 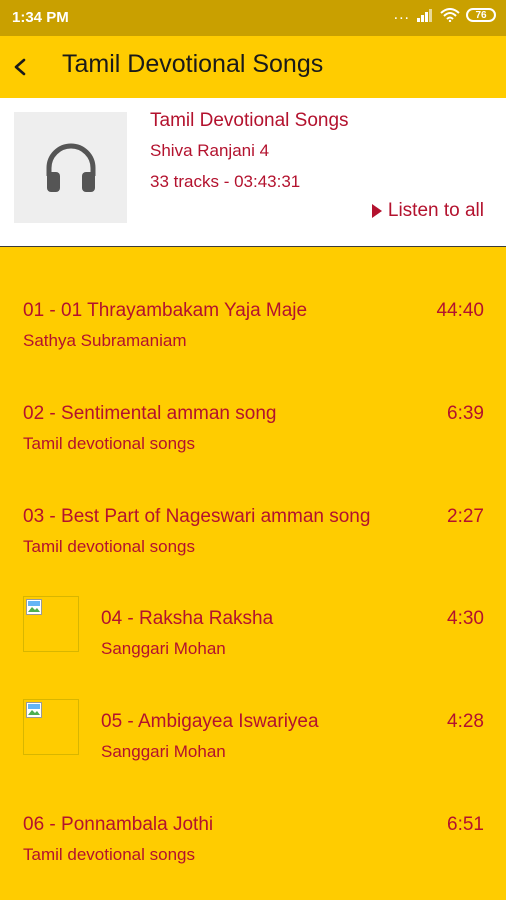 I want to click on track-artist: Sathya Subramaniam, so click(x=105, y=340).